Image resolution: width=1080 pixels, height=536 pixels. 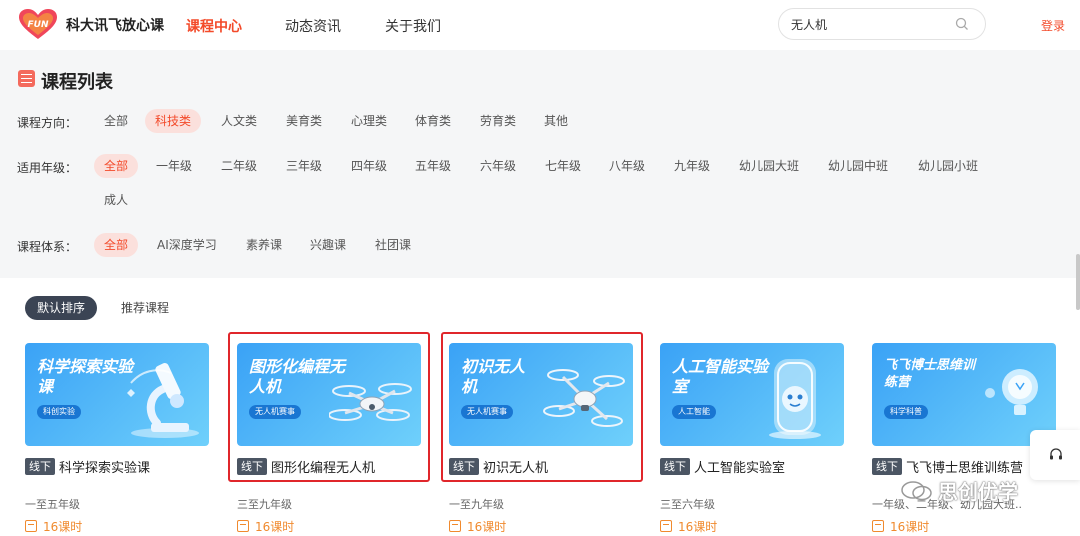 I want to click on filter-chip: 成人, so click(x=116, y=200).